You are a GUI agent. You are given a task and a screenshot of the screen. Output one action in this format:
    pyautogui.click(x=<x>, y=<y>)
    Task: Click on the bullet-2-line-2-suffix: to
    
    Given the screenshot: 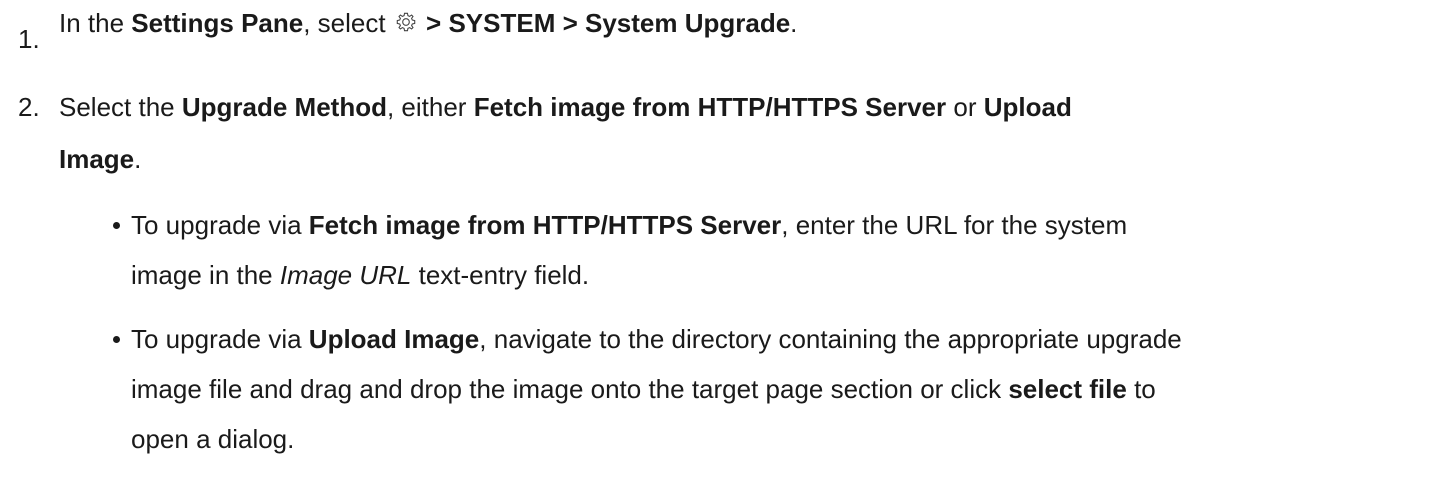 What is the action you would take?
    pyautogui.click(x=1141, y=389)
    